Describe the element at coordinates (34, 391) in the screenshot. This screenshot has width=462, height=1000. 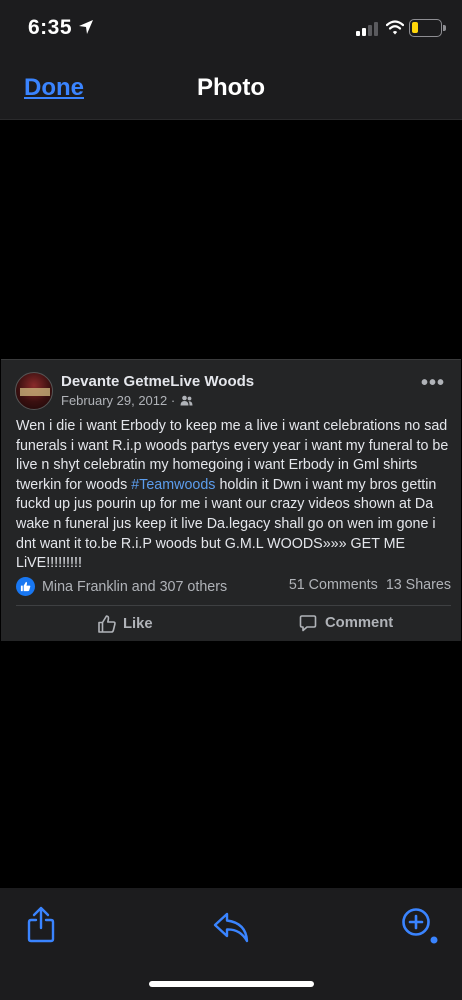
I see `avatar` at that location.